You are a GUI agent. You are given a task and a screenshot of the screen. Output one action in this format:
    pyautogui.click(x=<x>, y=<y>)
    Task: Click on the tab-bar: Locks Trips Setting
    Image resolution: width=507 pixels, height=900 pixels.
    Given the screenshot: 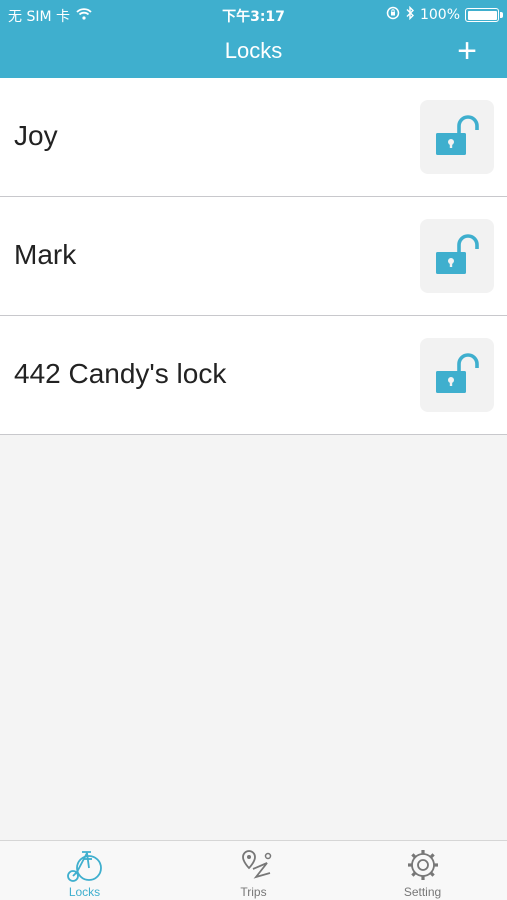 What is the action you would take?
    pyautogui.click(x=253, y=870)
    